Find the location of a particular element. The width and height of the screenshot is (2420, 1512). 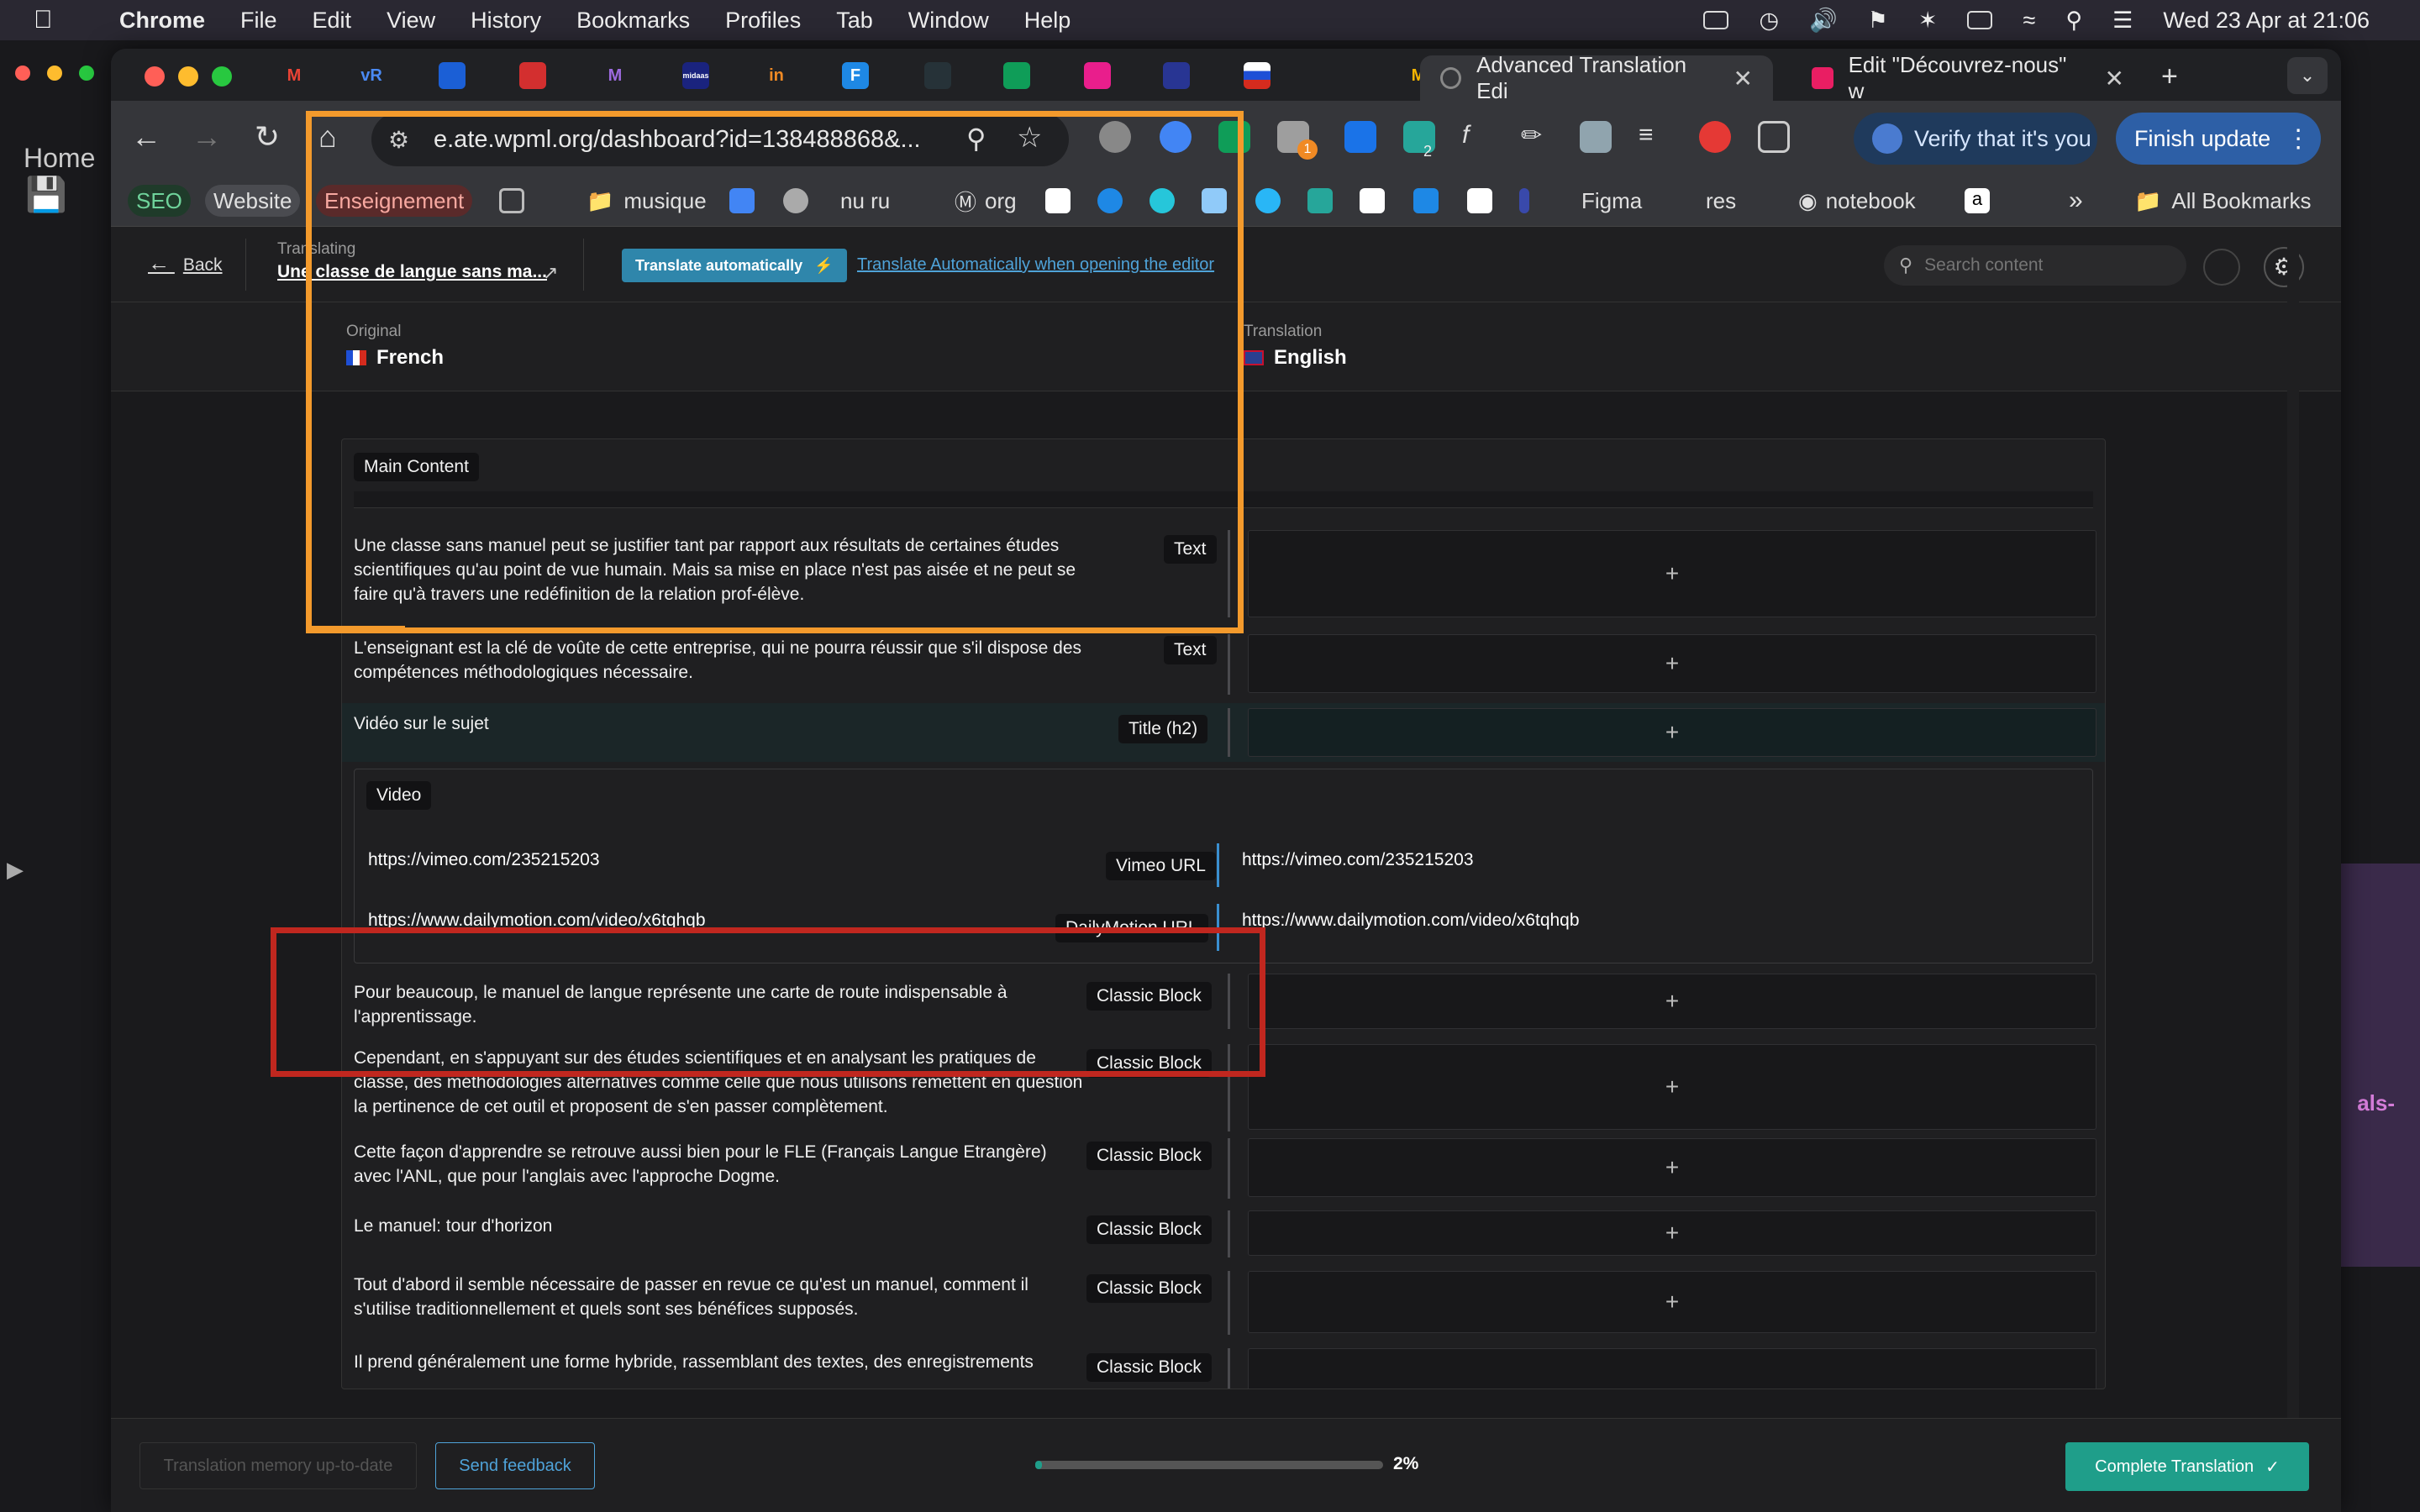

amazon-icon: a is located at coordinates (1978, 200).